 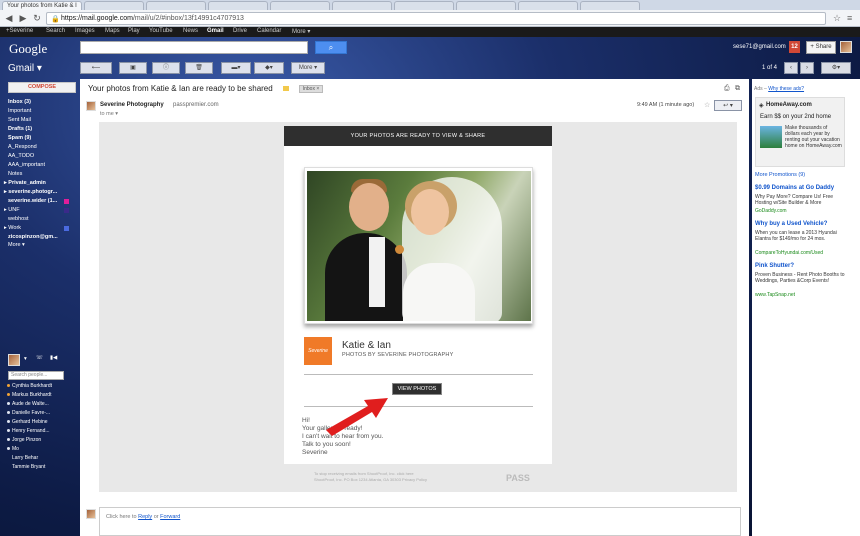 What do you see at coordinates (19, 111) in the screenshot?
I see `sidebar-item-important: Important` at bounding box center [19, 111].